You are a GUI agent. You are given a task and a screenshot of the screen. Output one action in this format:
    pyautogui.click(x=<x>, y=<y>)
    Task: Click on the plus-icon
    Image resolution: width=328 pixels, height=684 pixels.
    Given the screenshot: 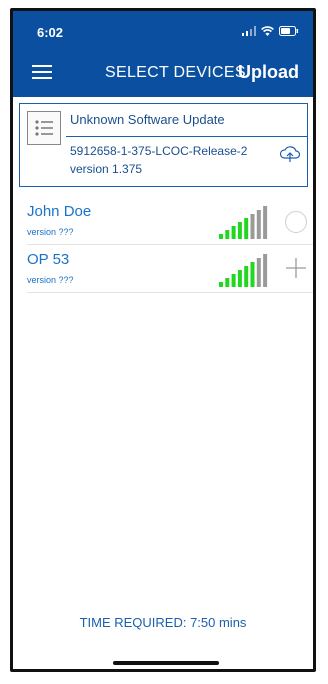 What is the action you would take?
    pyautogui.click(x=296, y=268)
    